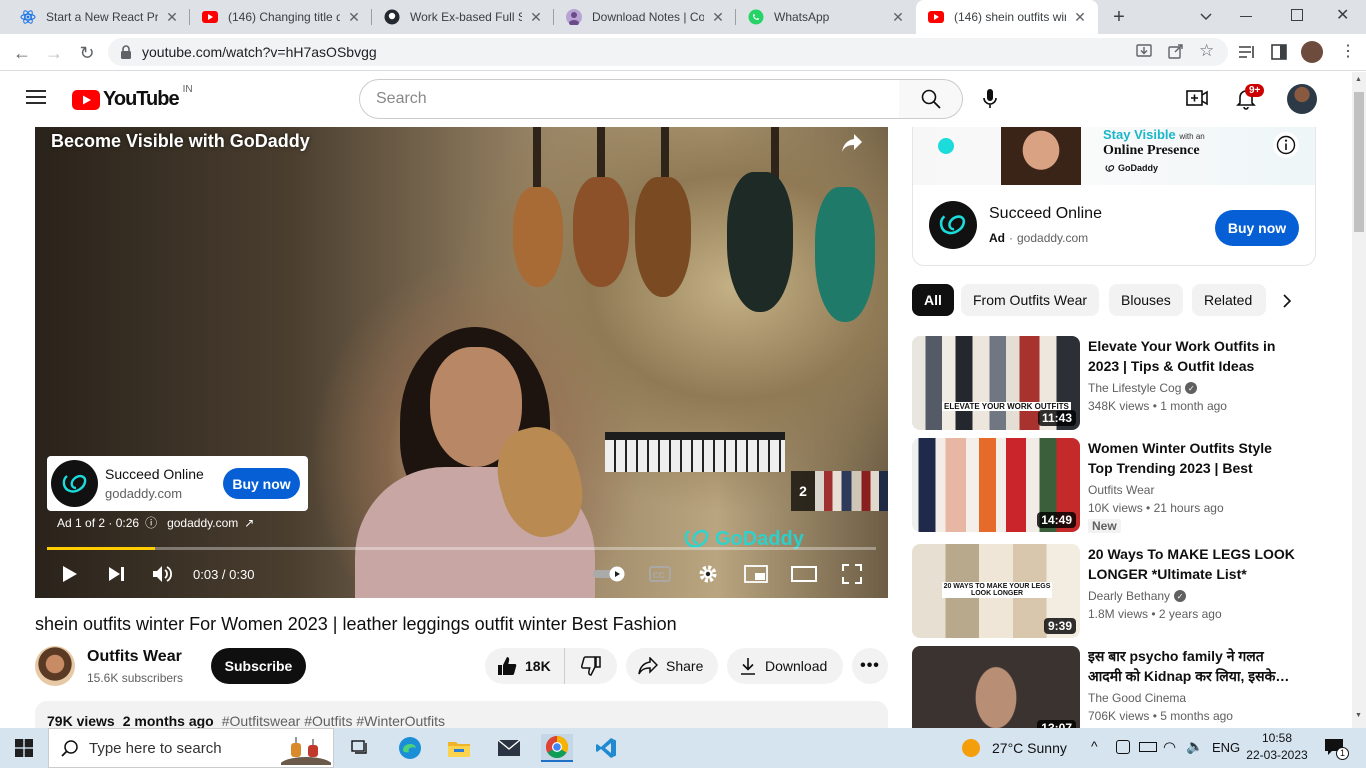 This screenshot has width=1366, height=769. Describe the element at coordinates (990, 101) in the screenshot. I see `microphone-icon` at that location.